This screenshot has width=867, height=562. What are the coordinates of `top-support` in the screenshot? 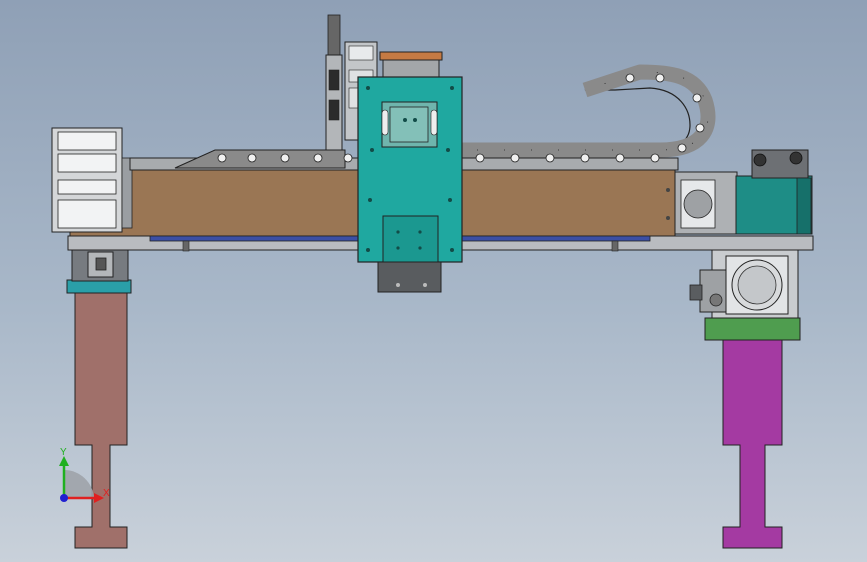 It's located at (411, 69).